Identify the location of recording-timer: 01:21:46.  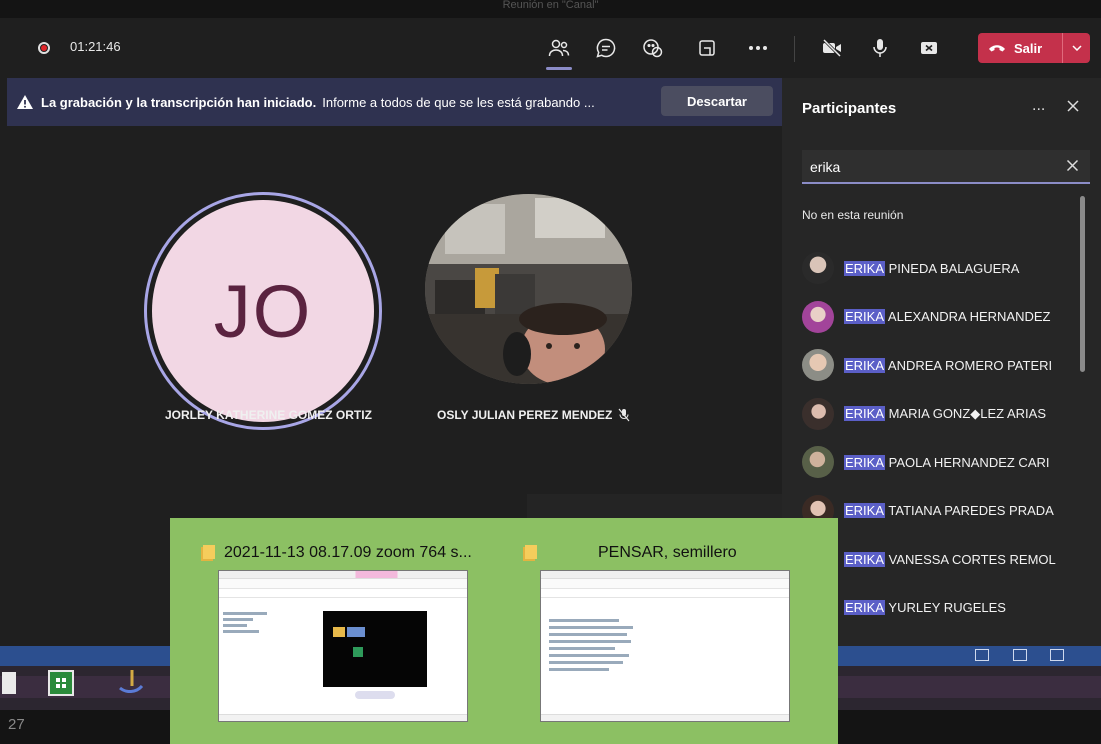
(95, 46).